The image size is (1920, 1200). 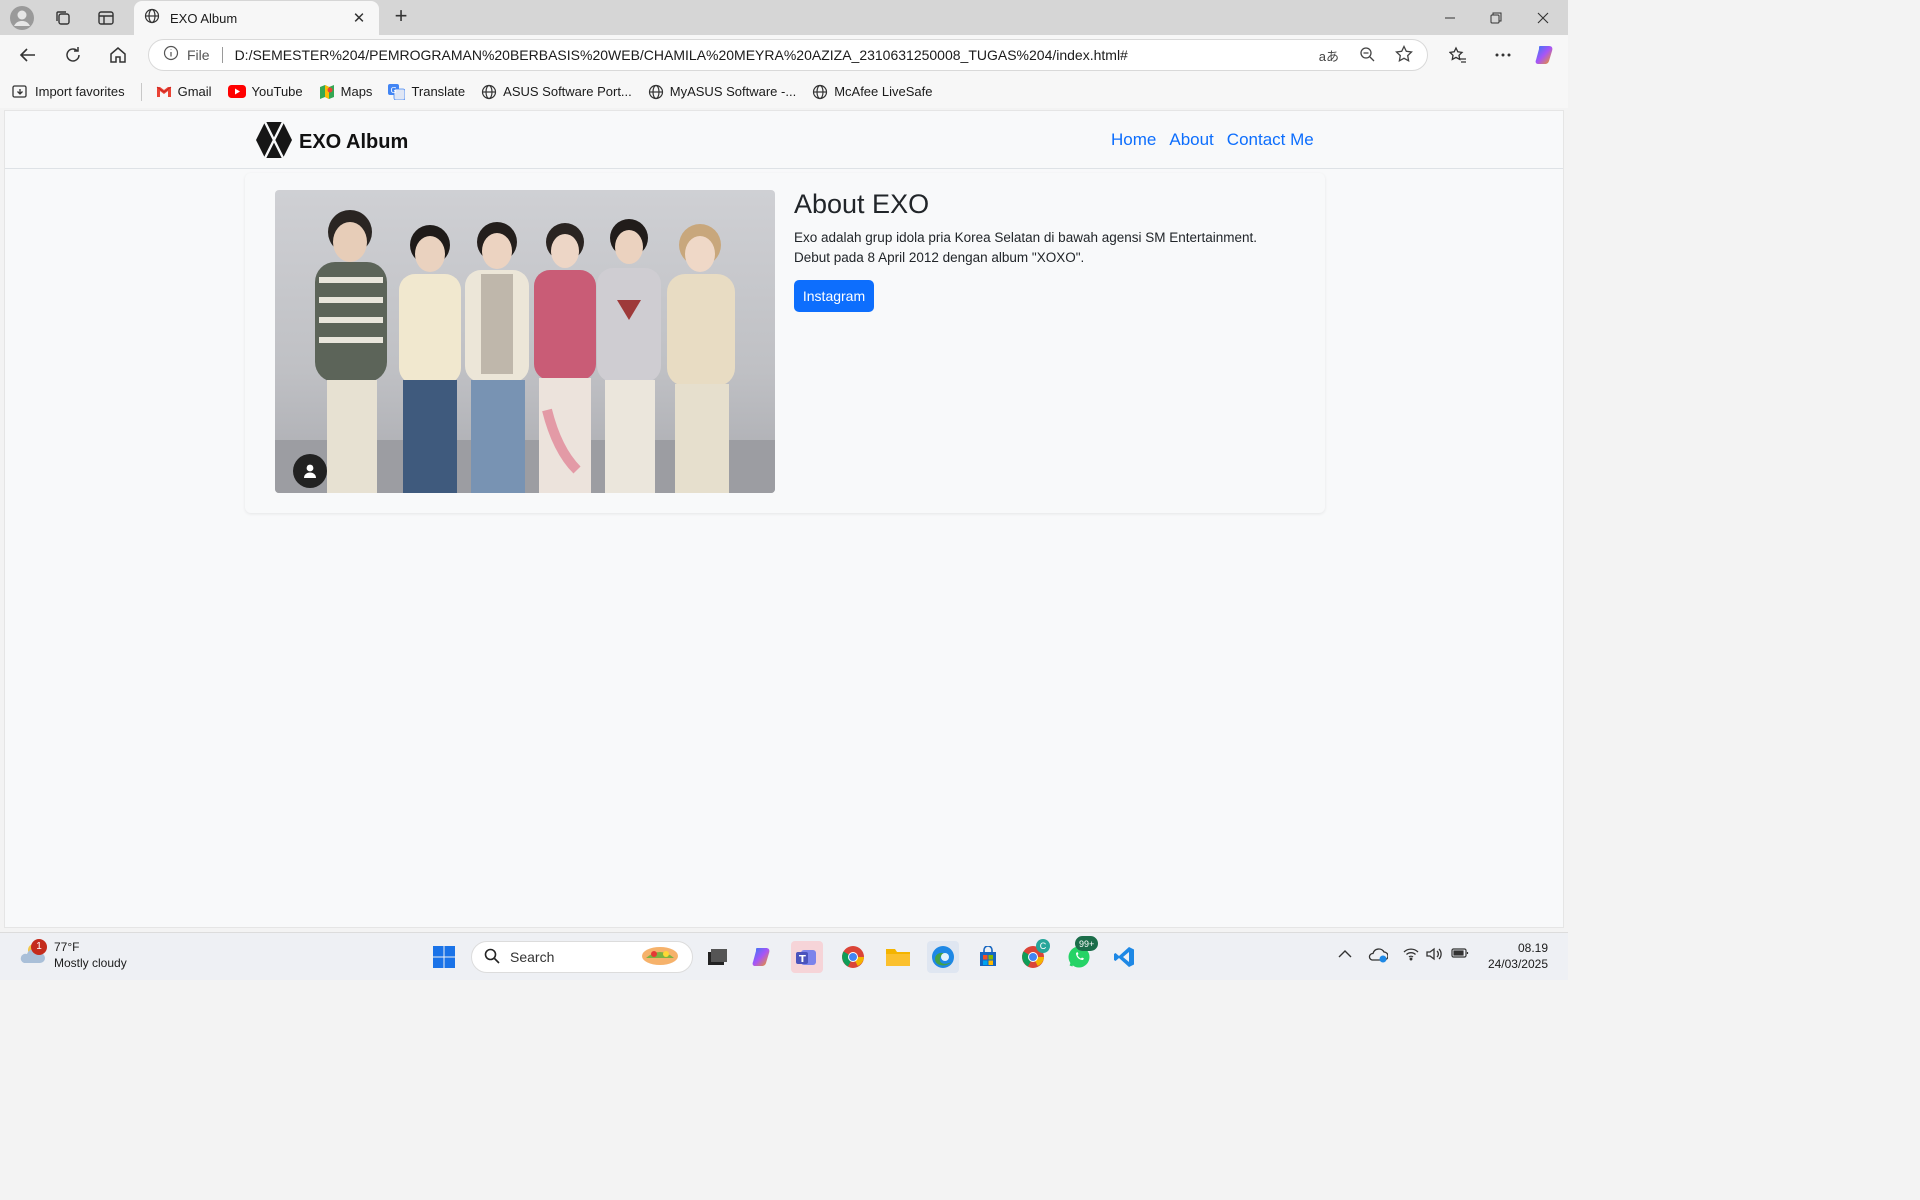 What do you see at coordinates (802, 959) in the screenshot?
I see `svg-text: T` at bounding box center [802, 959].